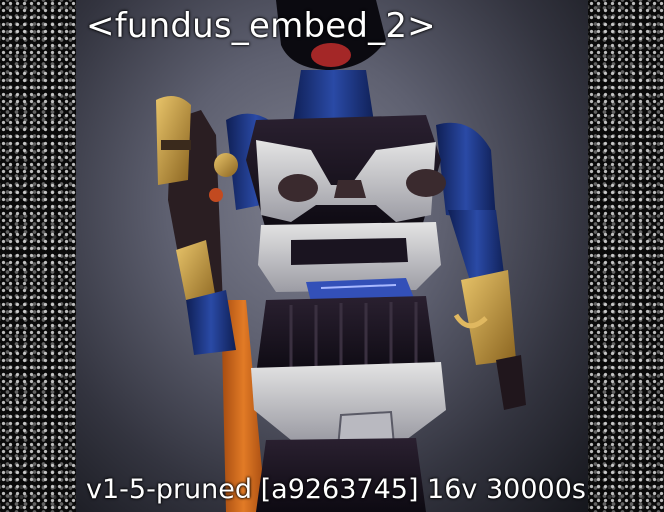 The image size is (664, 512). What do you see at coordinates (38, 256) in the screenshot?
I see `left-noise-border` at bounding box center [38, 256].